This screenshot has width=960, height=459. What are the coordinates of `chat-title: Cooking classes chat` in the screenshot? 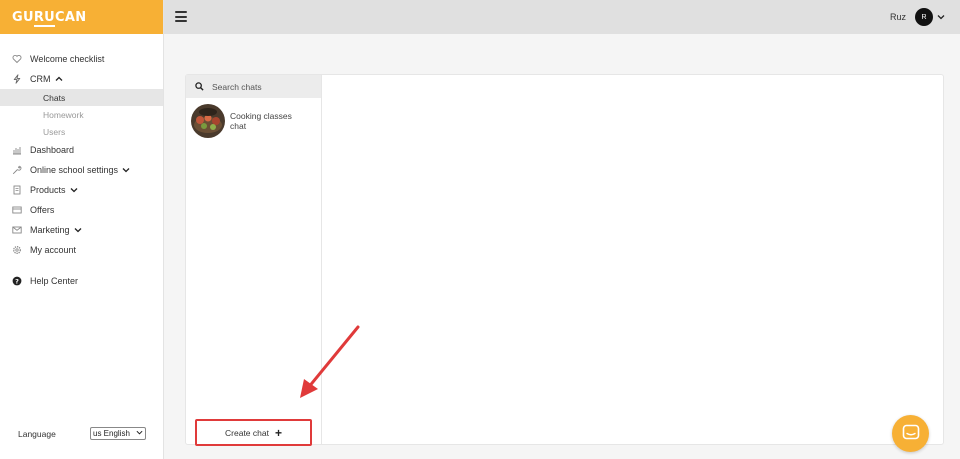 It's located at (261, 121).